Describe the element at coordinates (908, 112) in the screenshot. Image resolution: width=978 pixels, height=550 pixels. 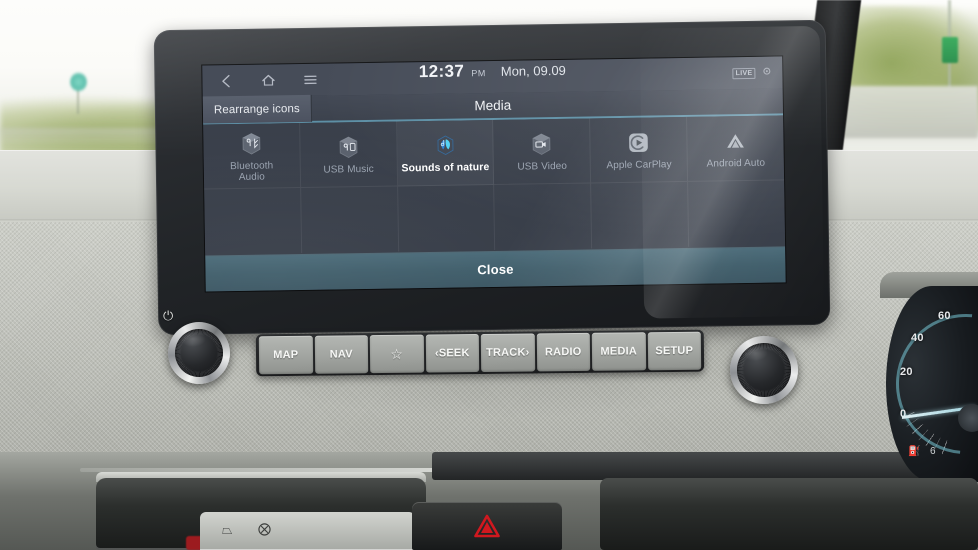
I see `parked-car-outside` at that location.